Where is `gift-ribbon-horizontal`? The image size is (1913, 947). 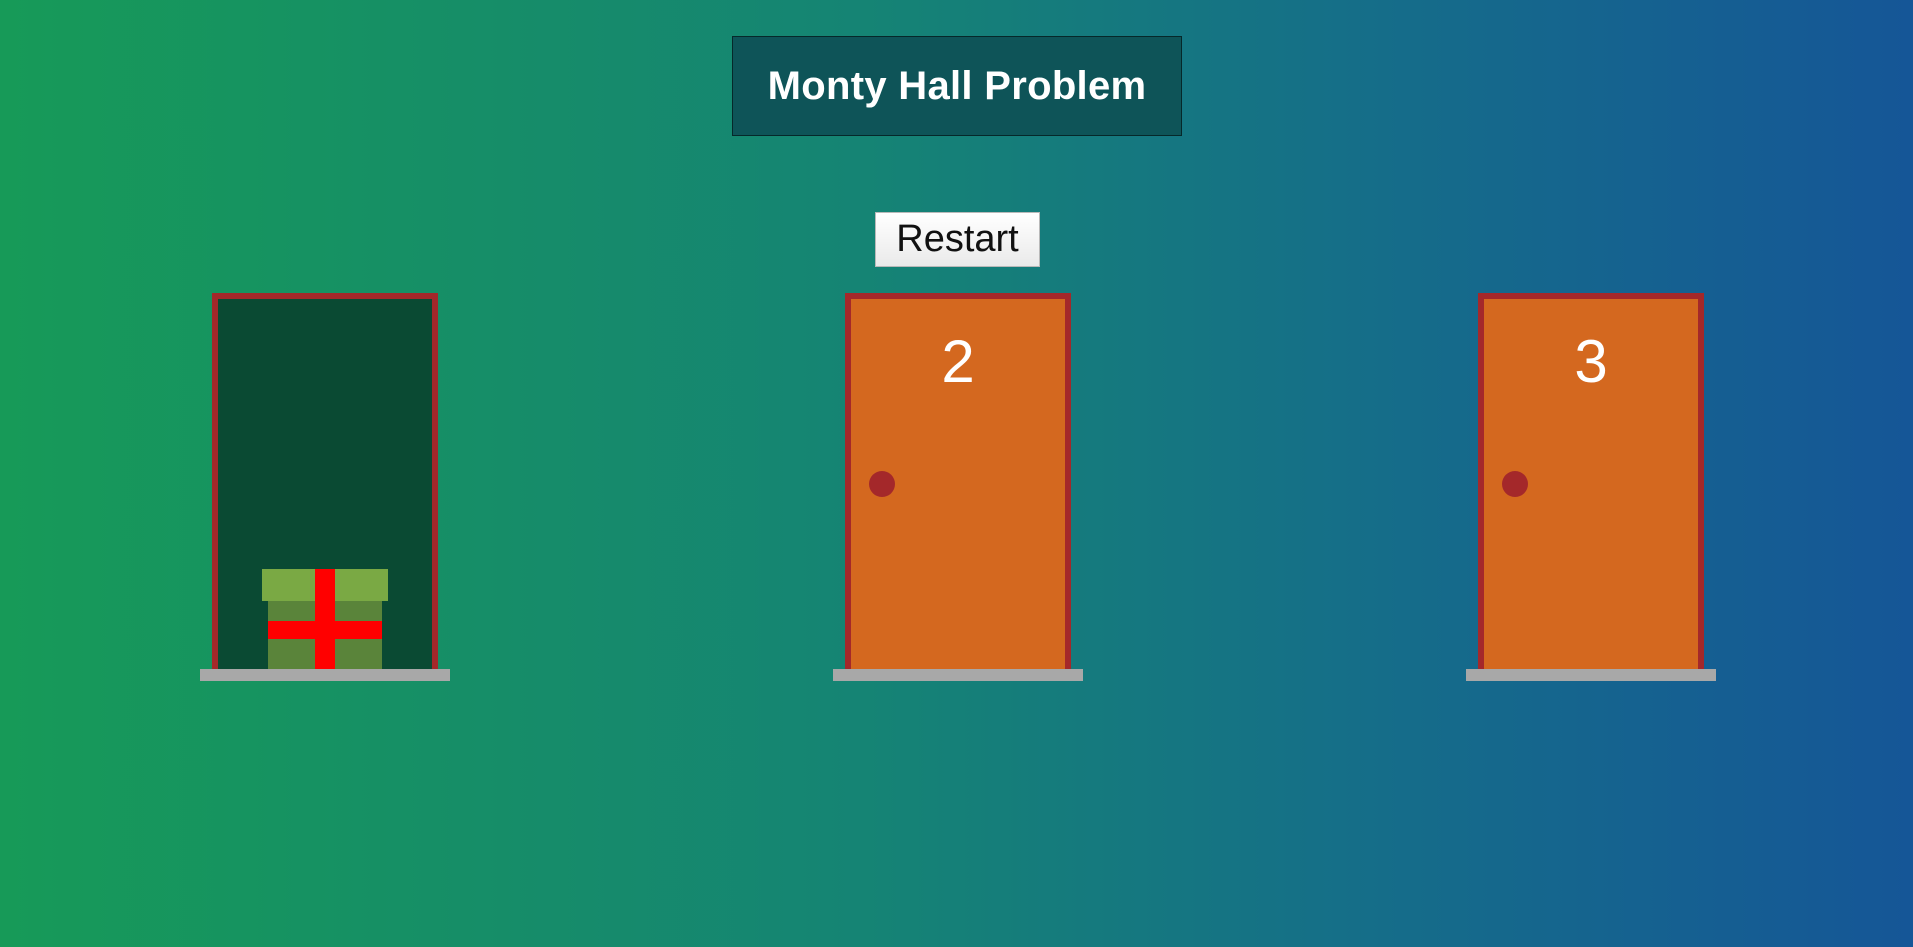
gift-ribbon-horizontal is located at coordinates (325, 630).